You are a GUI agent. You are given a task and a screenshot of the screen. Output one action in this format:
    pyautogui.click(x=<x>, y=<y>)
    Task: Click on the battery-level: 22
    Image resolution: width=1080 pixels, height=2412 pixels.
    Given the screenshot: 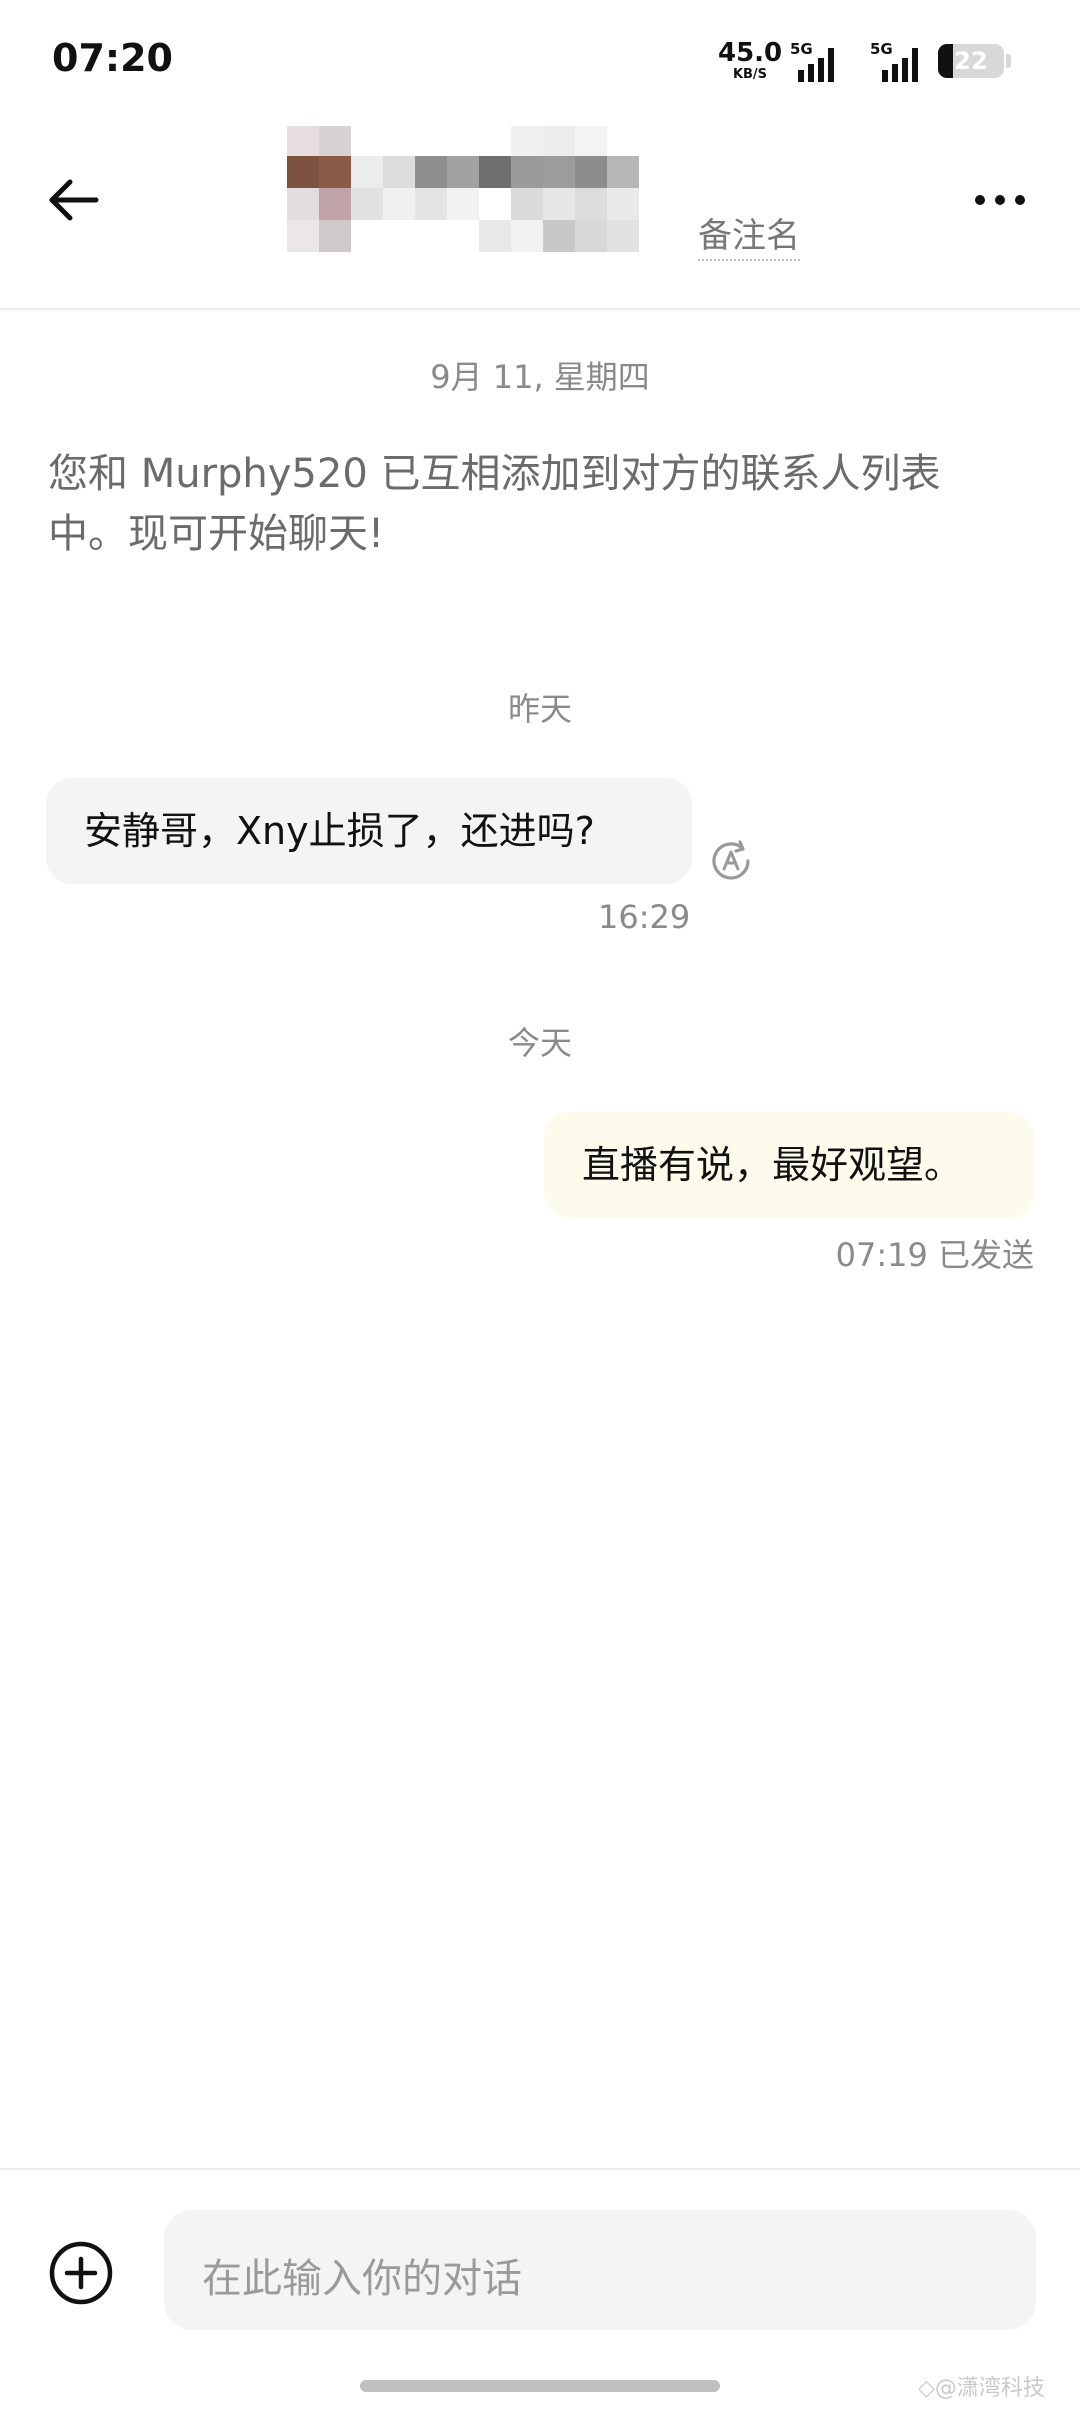 What is the action you would take?
    pyautogui.click(x=971, y=61)
    